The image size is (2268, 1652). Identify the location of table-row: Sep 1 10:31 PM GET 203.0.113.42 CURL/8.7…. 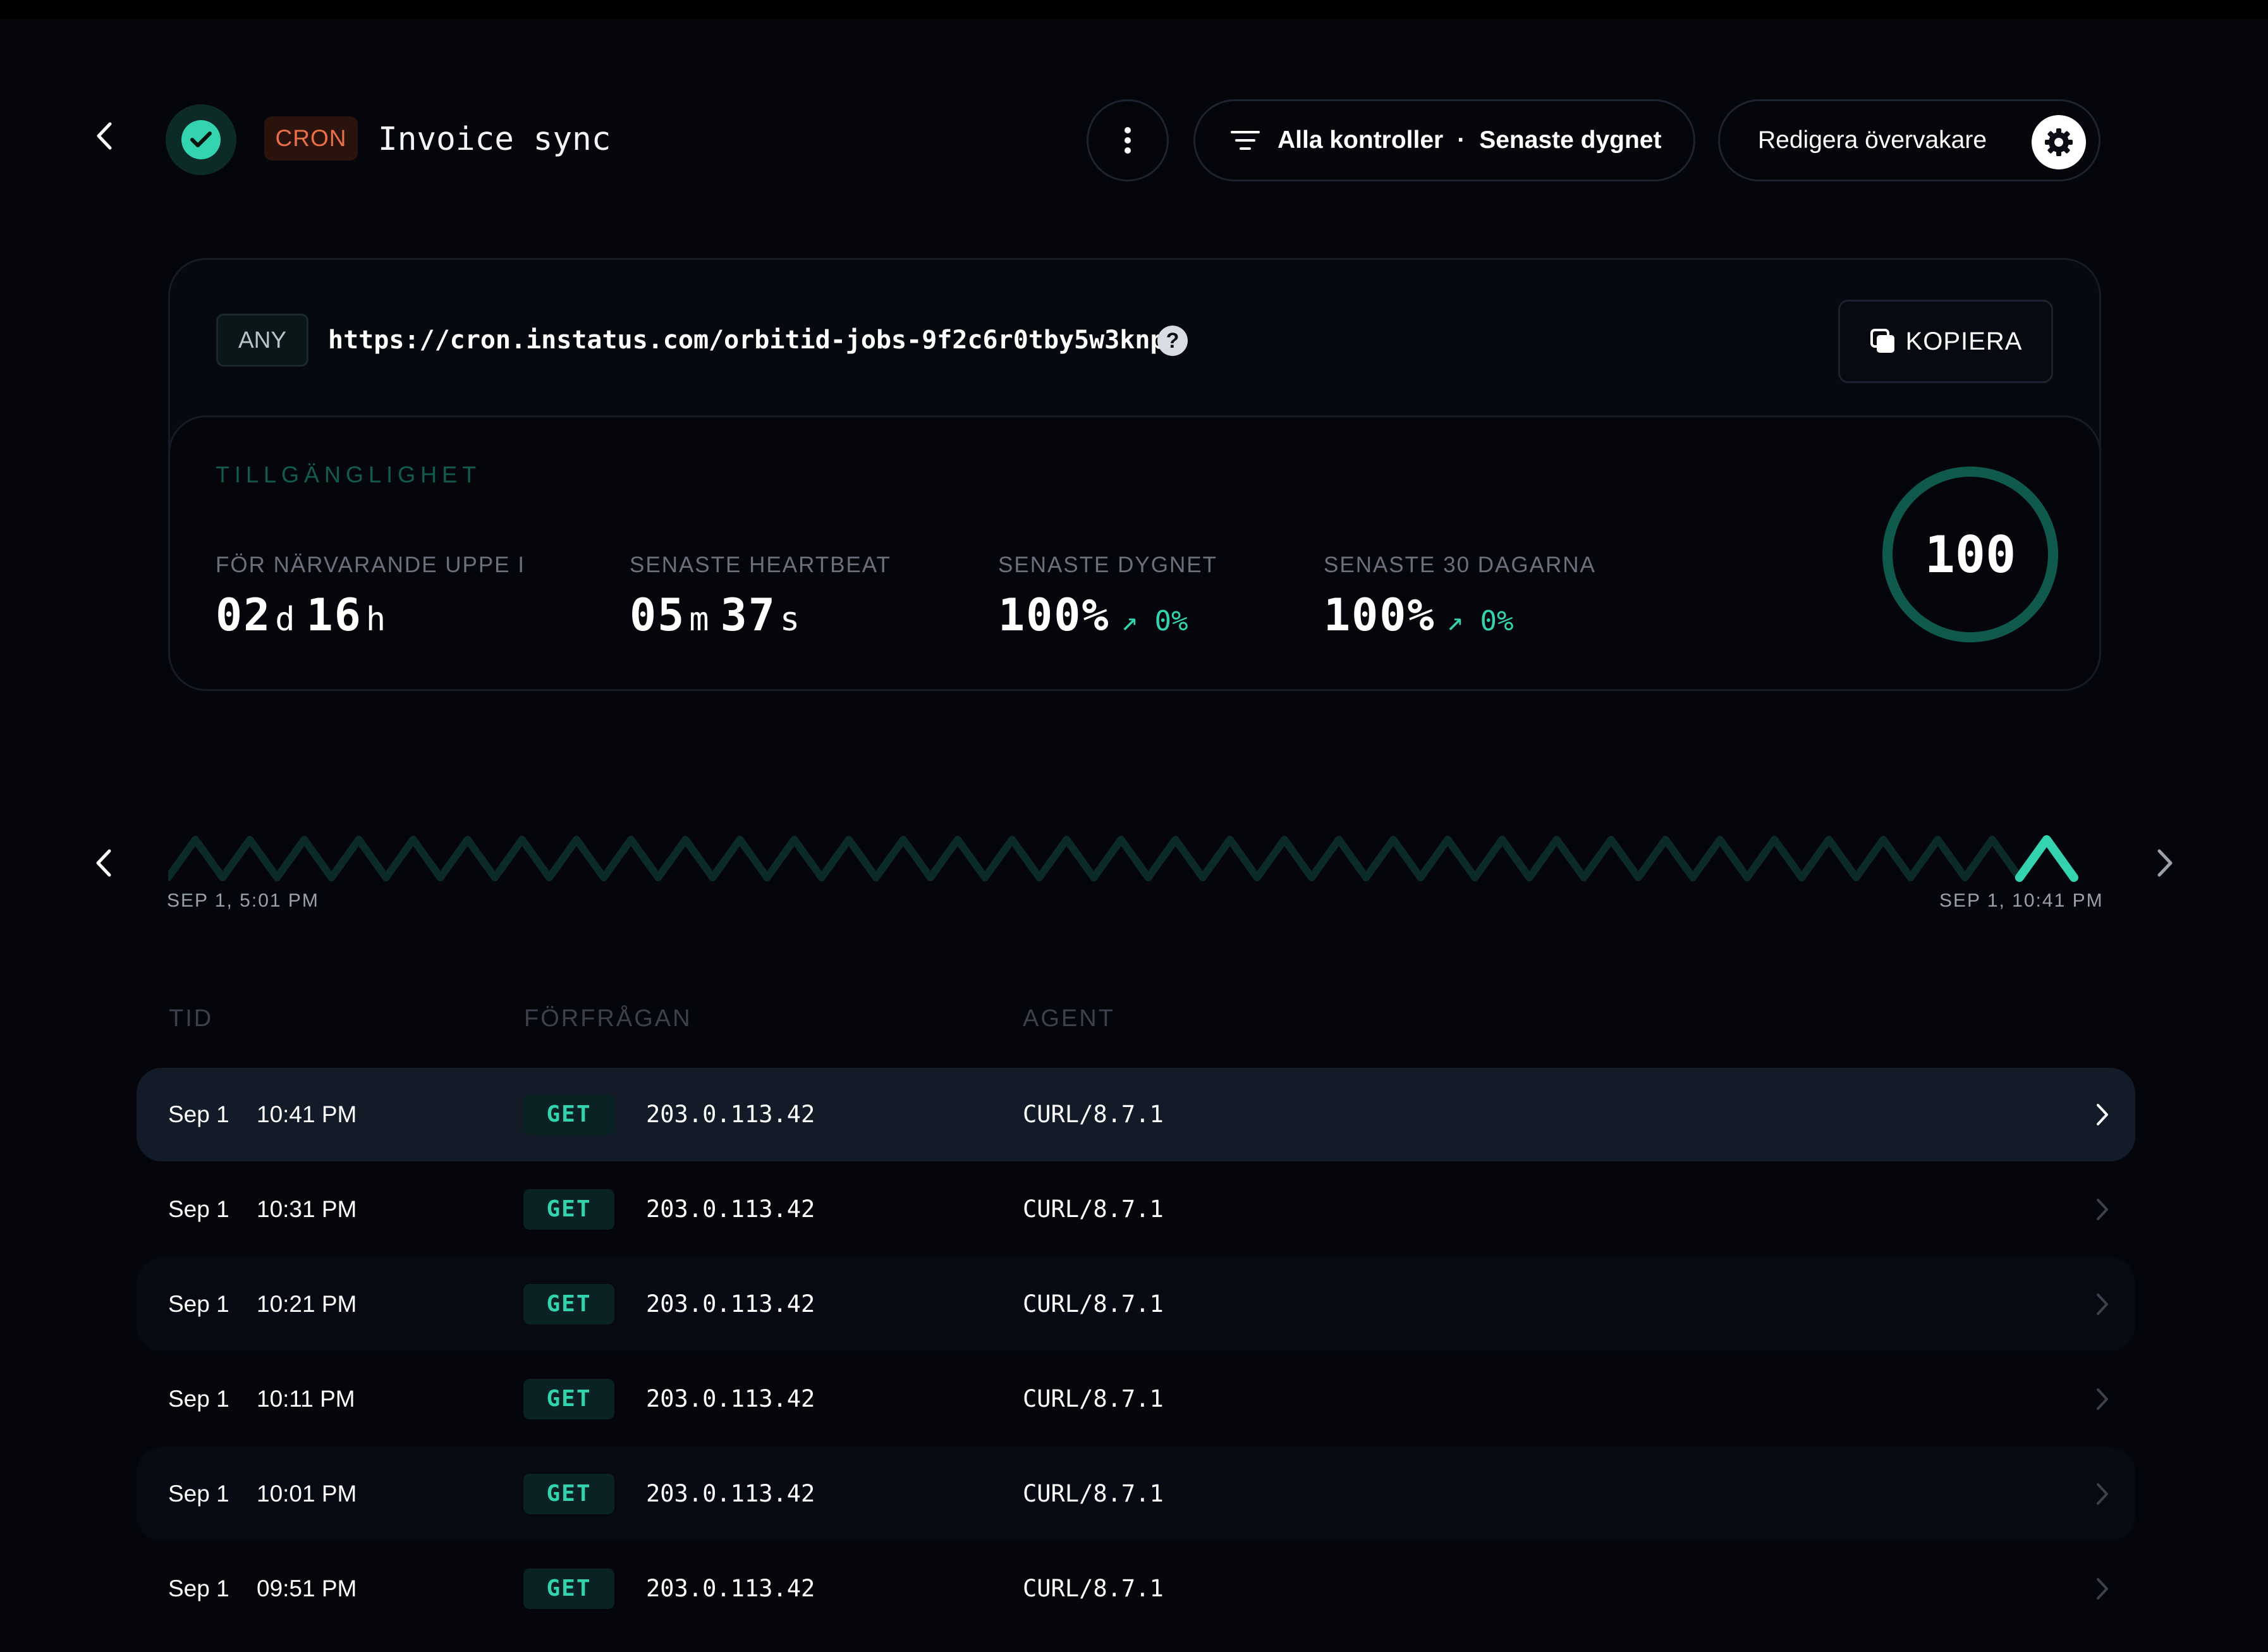
(1136, 1209).